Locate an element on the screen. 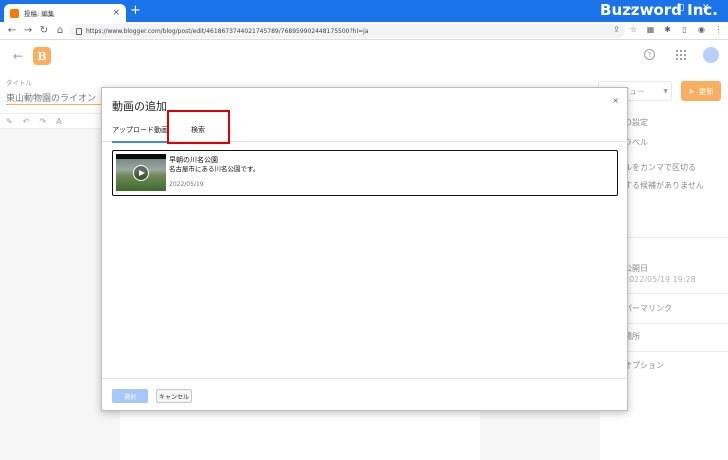 The image size is (728, 460). dialog-title: 動画の追加 is located at coordinates (139, 106).